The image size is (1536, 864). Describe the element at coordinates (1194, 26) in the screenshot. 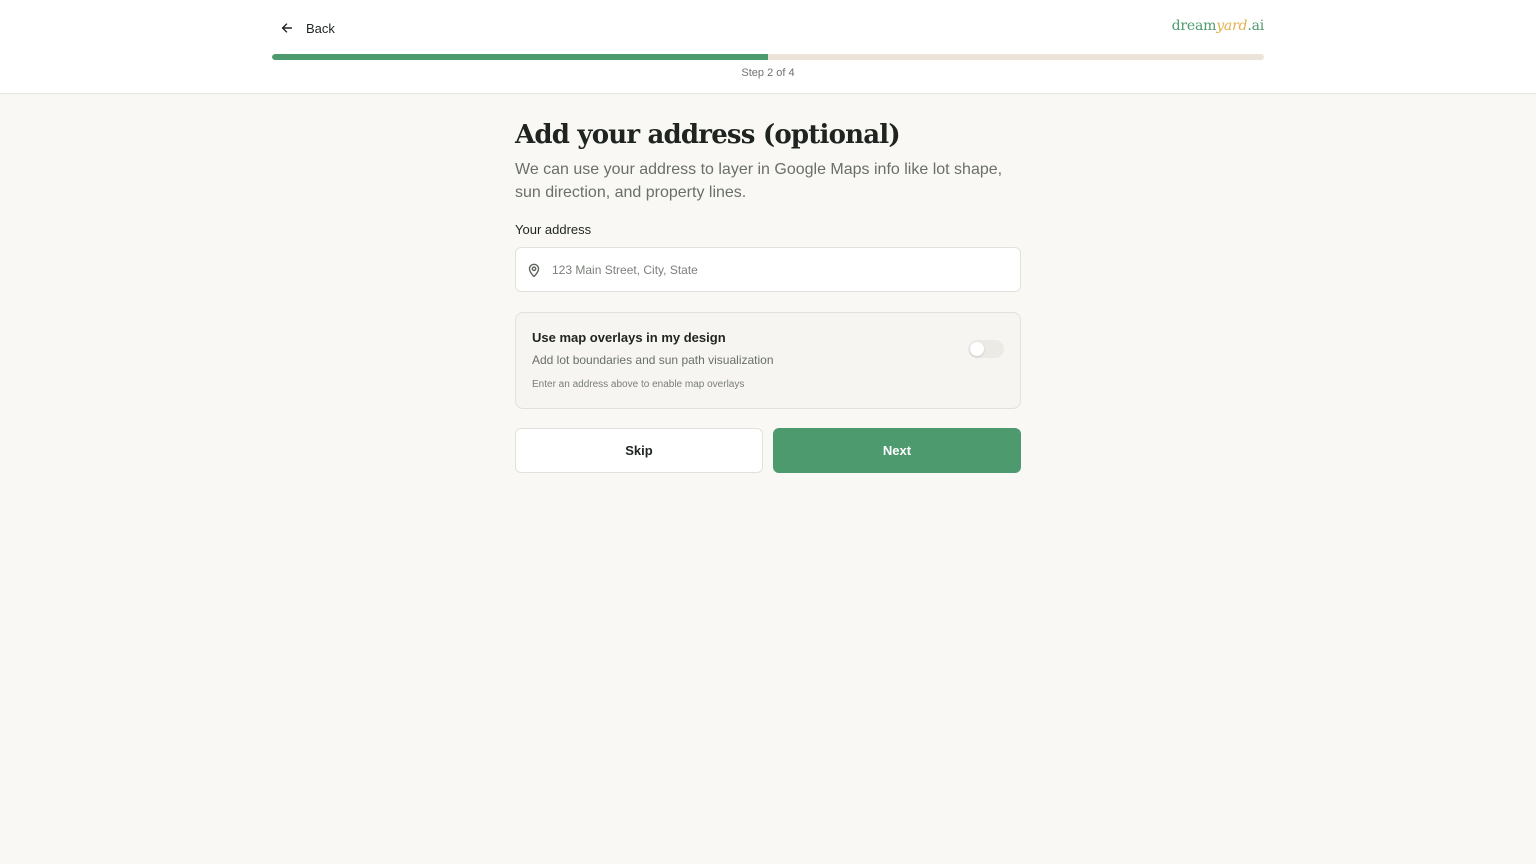

I see `logo-part-1: dream` at that location.